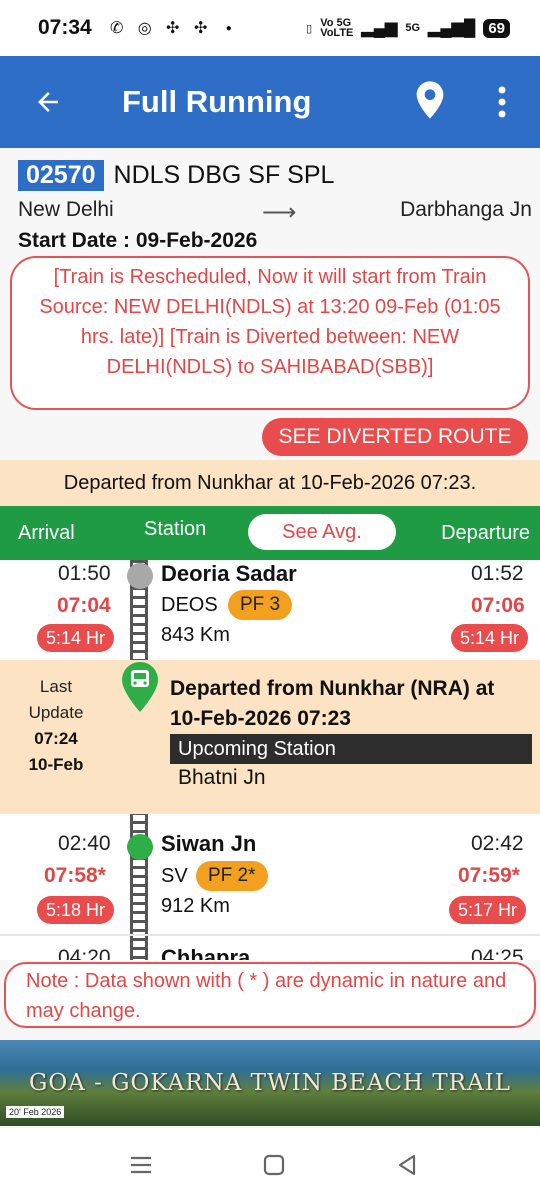 The height and width of the screenshot is (1200, 540). I want to click on location-pin-icon, so click(430, 100).